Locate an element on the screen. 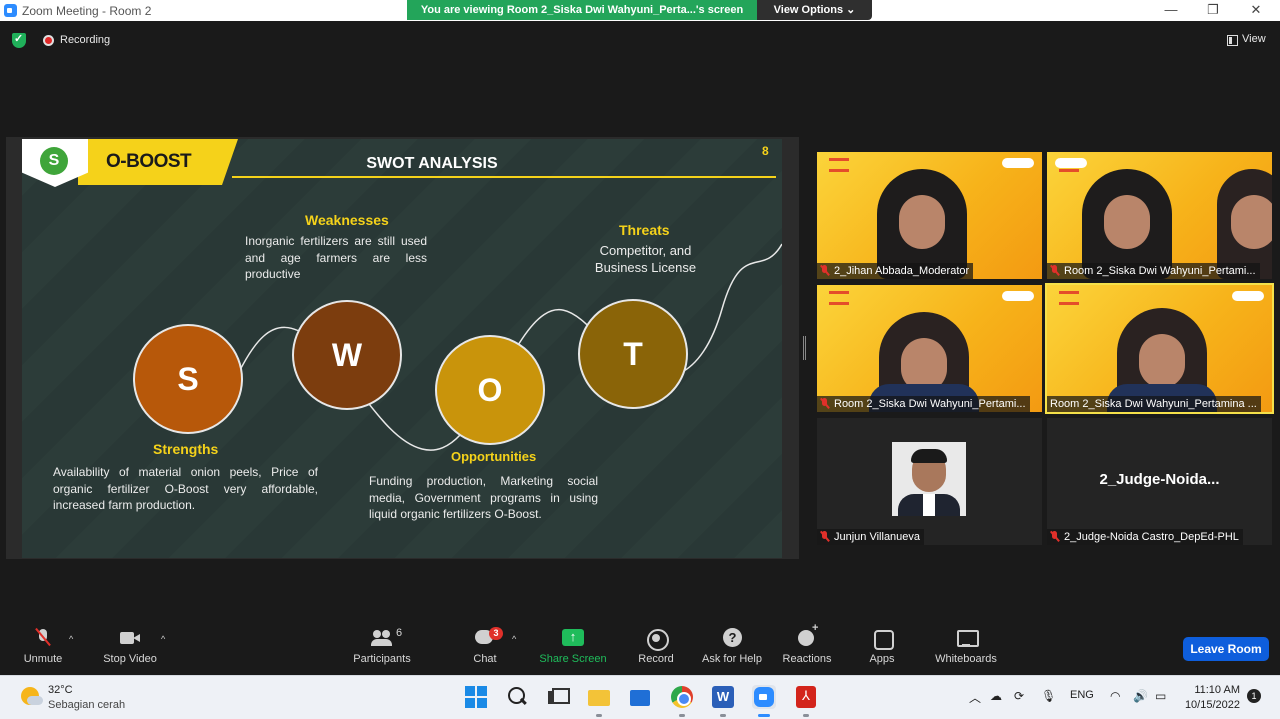 This screenshot has height=719, width=1280. share-screen-icon is located at coordinates (573, 638).